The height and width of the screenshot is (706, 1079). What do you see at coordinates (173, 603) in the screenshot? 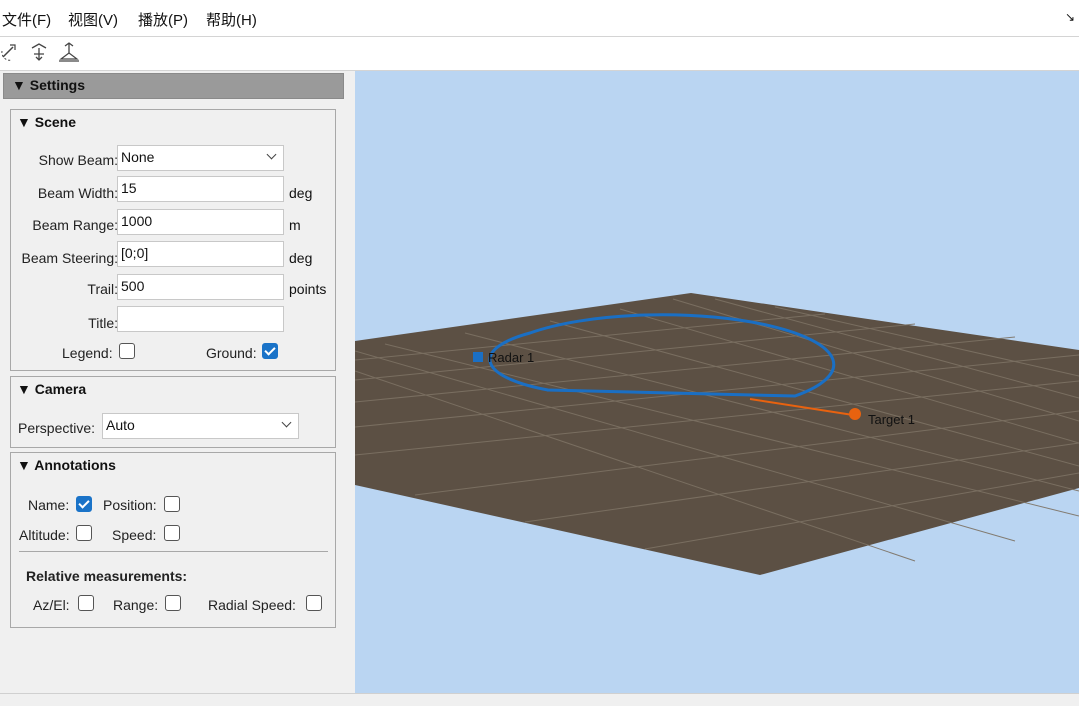
I see `range-checkbox` at bounding box center [173, 603].